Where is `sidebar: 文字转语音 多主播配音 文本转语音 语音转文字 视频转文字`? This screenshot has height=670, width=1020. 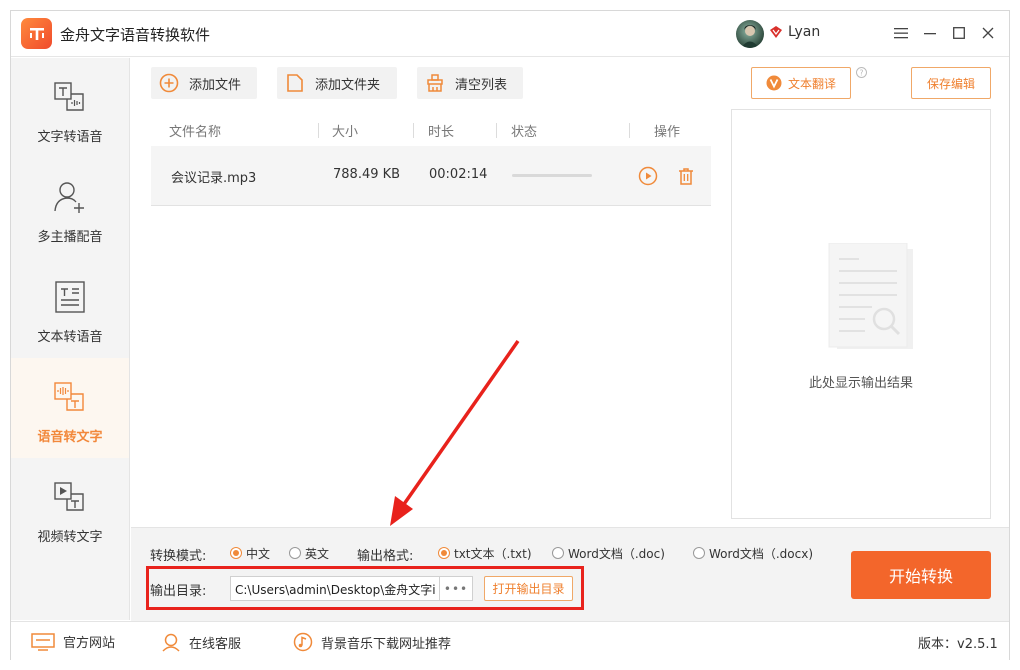 sidebar: 文字转语音 多主播配音 文本转语音 语音转文字 视频转文字 is located at coordinates (70, 339).